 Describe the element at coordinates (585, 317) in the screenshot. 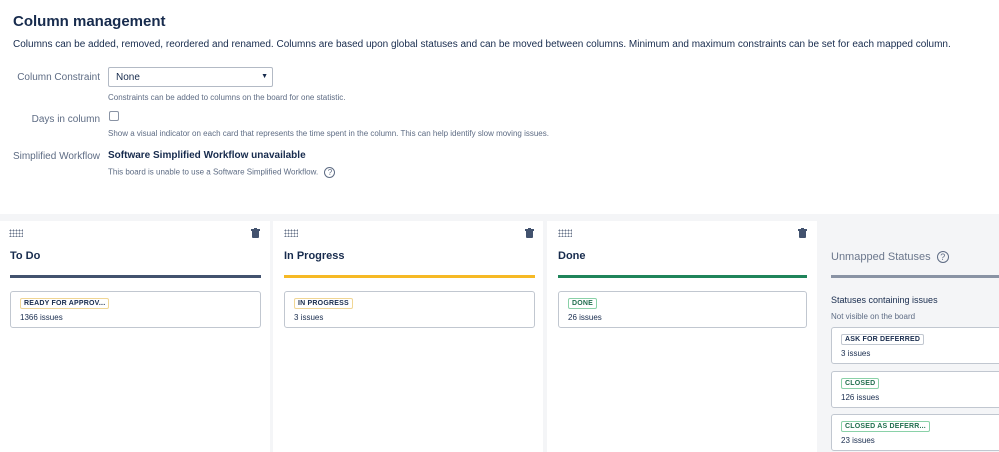

I see `issue-count: 26 issues` at that location.